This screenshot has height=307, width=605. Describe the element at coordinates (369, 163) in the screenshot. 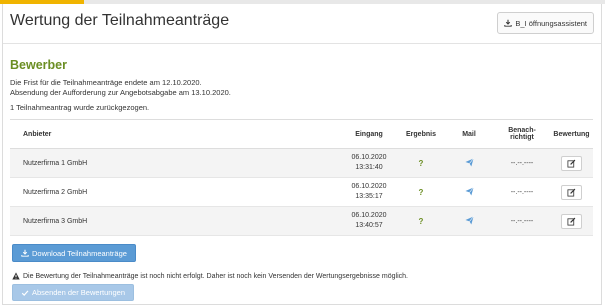

I see `row-eingang: 06.10.2020 13:31:40` at that location.